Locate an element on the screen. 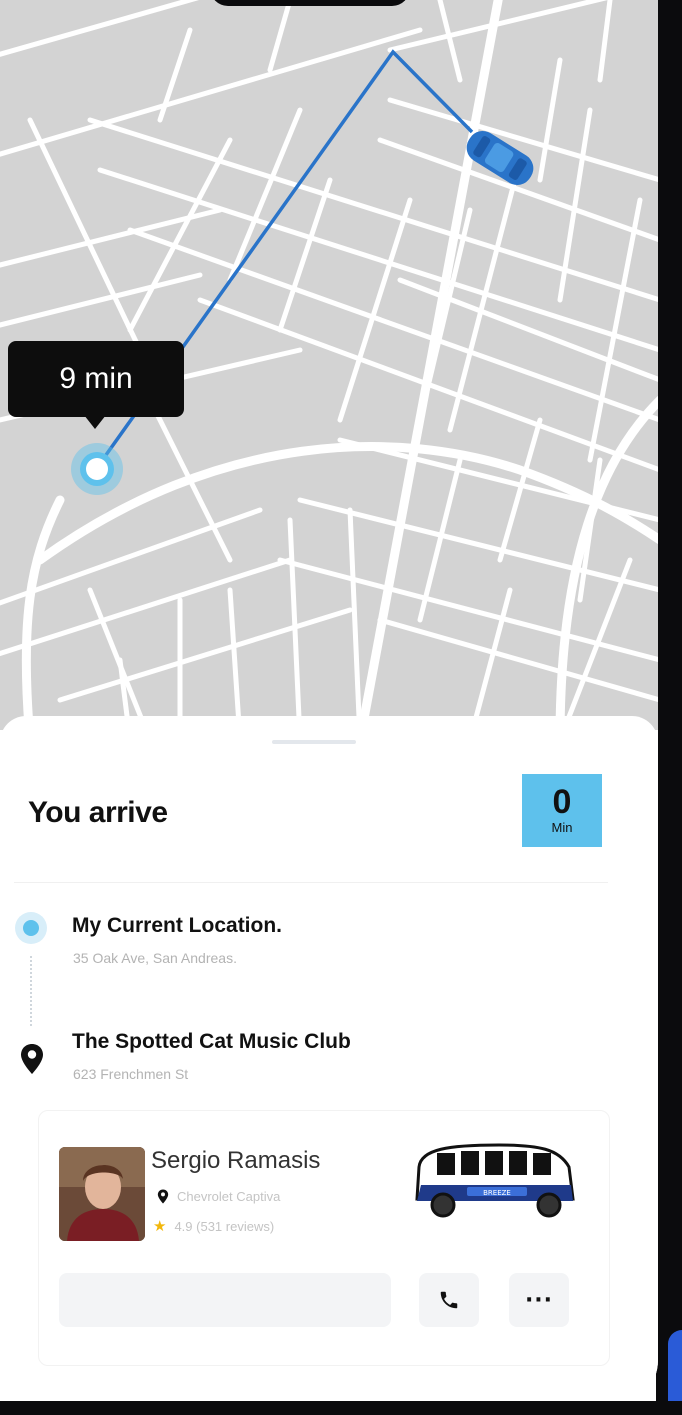  stop-destination-title: The Spotted Cat Music Club is located at coordinates (211, 1042).